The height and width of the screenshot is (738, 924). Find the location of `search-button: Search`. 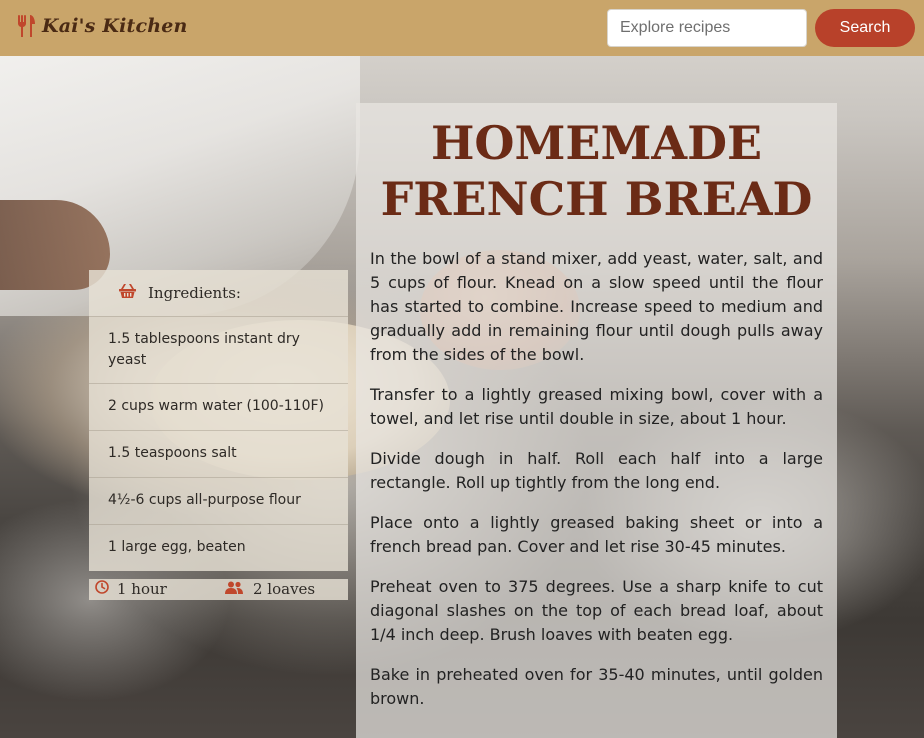

search-button: Search is located at coordinates (865, 28).